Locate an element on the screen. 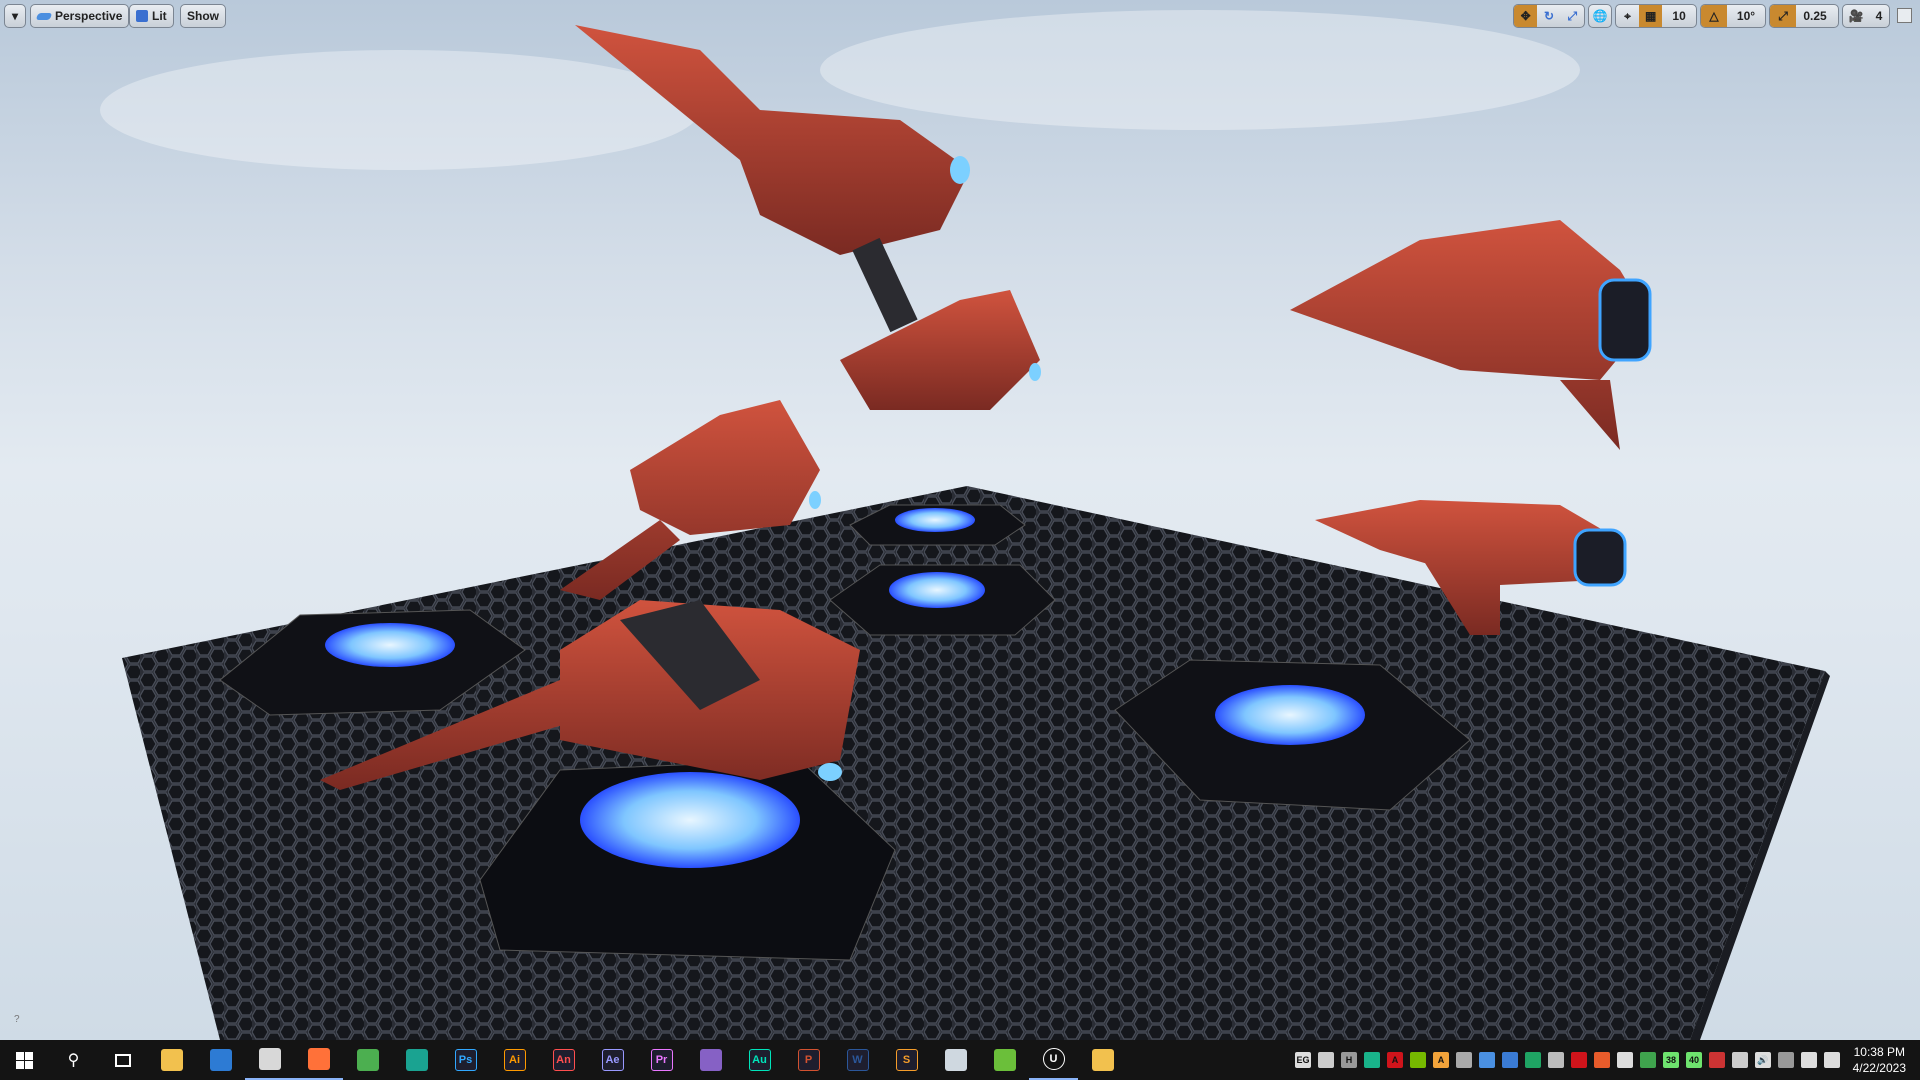 This screenshot has width=1920, height=1080. paint-icon is located at coordinates (269, 1059).